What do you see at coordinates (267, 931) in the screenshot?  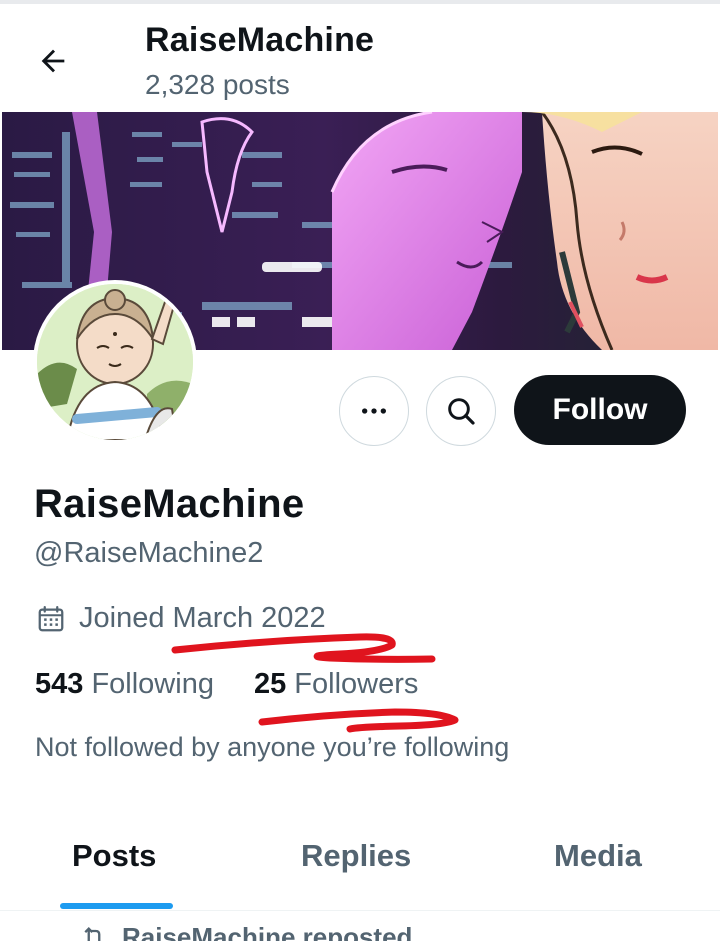 I see `repost-context-text: RaiseMachine reposted` at bounding box center [267, 931].